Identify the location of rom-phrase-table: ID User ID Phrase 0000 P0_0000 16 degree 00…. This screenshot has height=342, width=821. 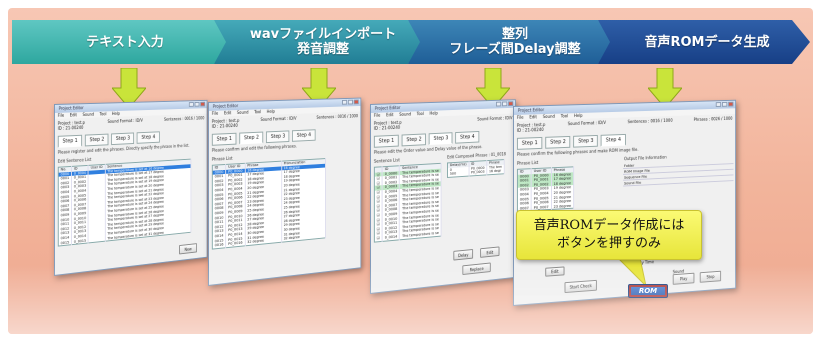
(545, 189).